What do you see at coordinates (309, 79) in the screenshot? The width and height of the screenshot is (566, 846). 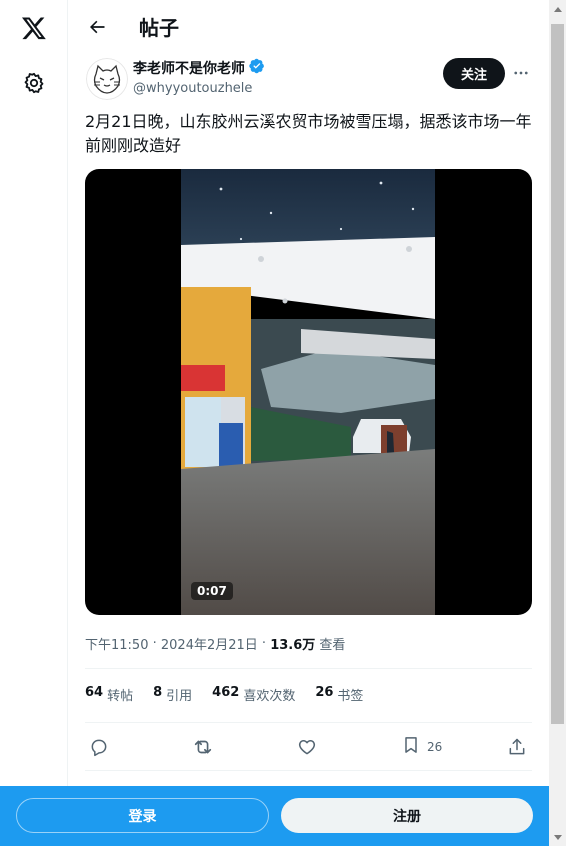 I see `author-row: 李老师不是你老师 @whyyoutouzhele 关注` at bounding box center [309, 79].